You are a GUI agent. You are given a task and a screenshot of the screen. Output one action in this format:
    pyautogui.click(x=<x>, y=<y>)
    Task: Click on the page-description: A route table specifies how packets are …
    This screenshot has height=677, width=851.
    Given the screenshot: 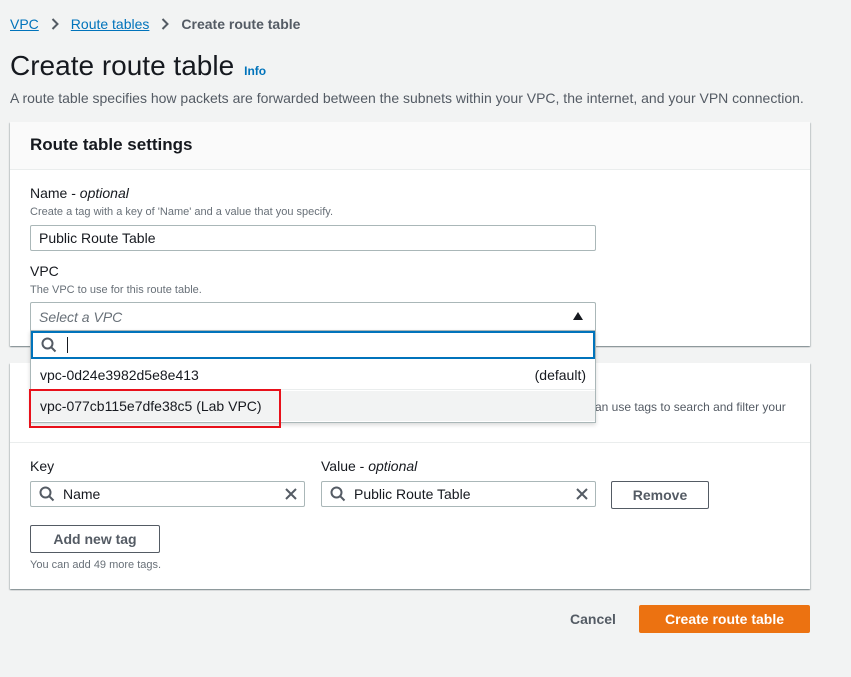 What is the action you would take?
    pyautogui.click(x=407, y=98)
    